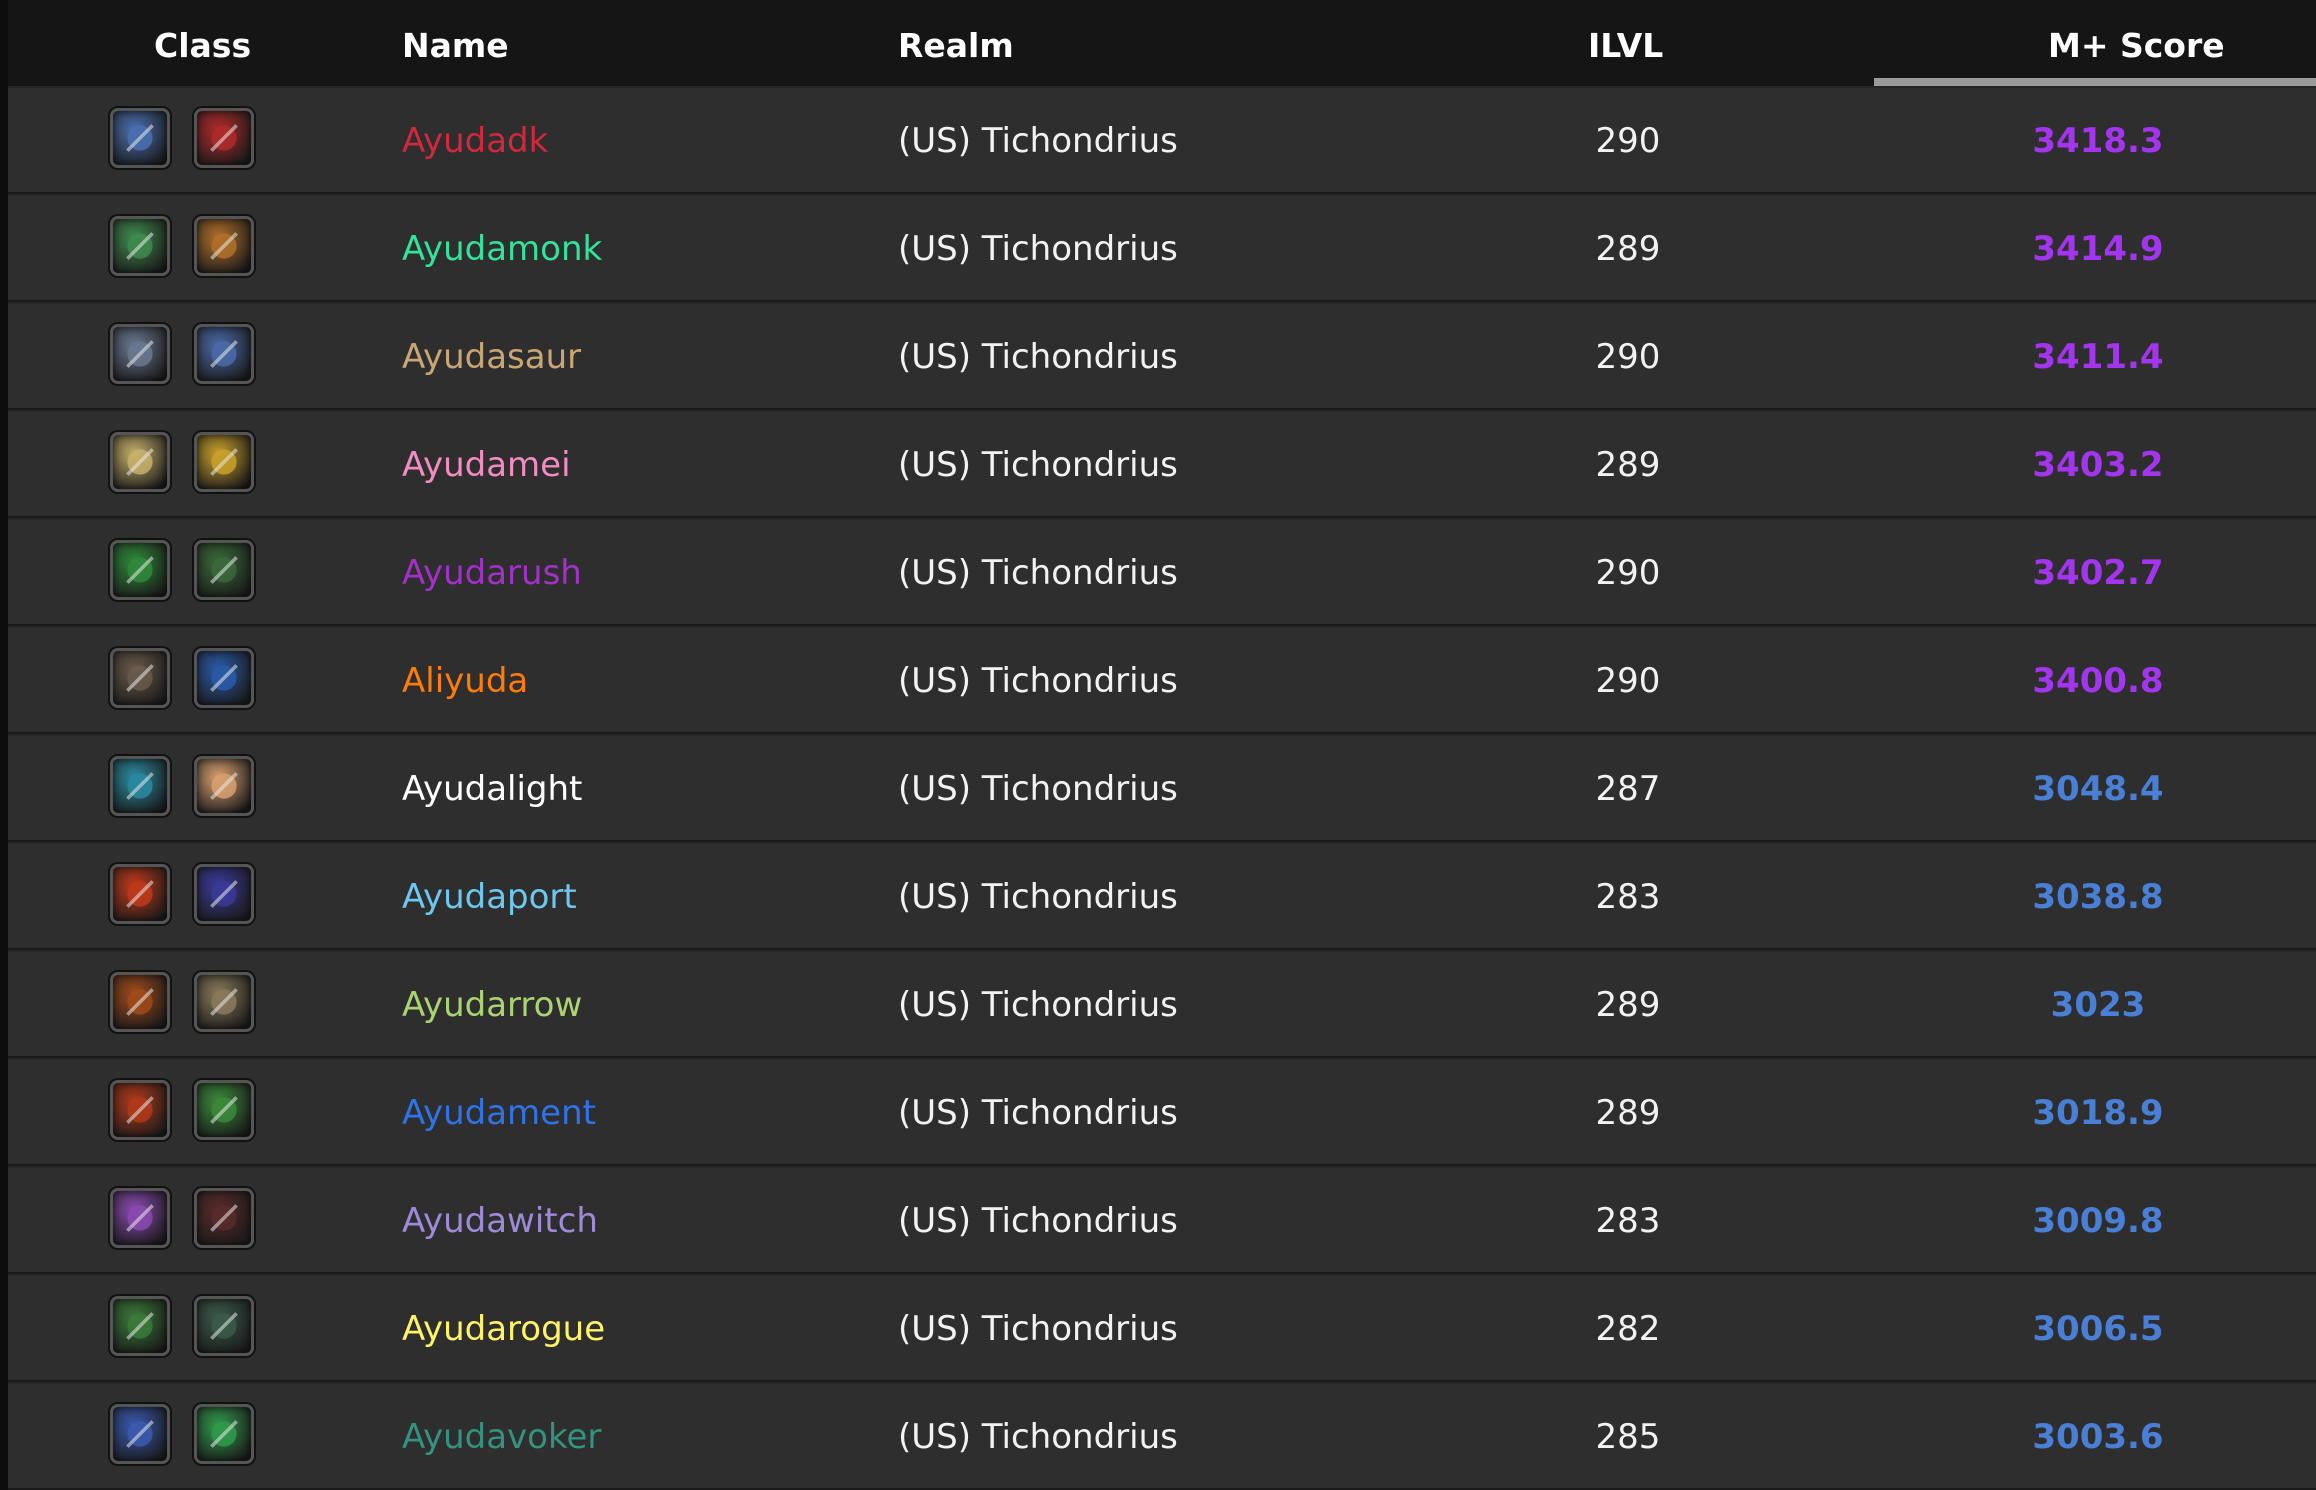  Describe the element at coordinates (224, 570) in the screenshot. I see `demon-horns-icon` at that location.